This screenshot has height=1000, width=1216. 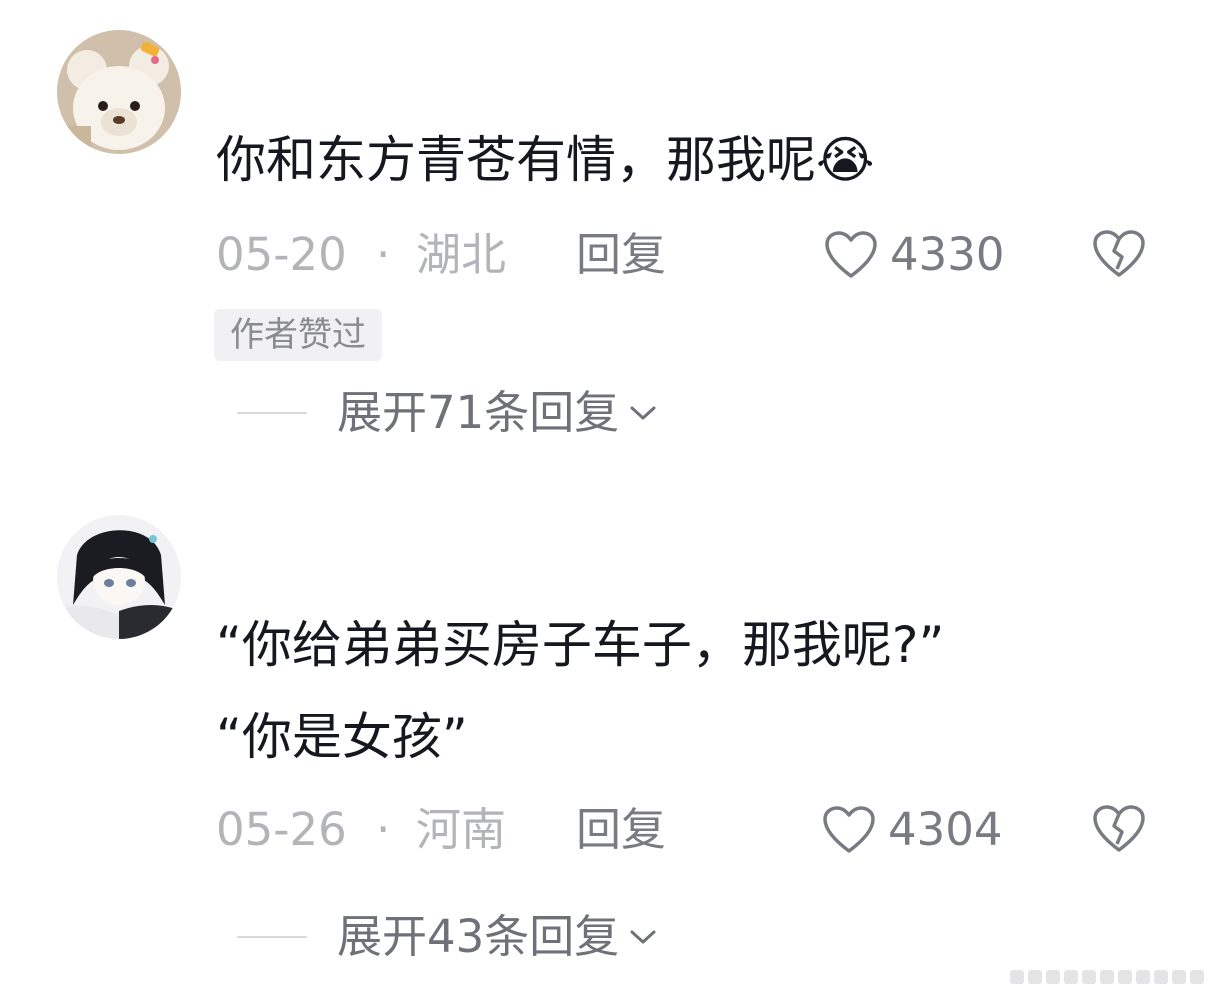 I want to click on like-button: 4304, so click(x=912, y=830).